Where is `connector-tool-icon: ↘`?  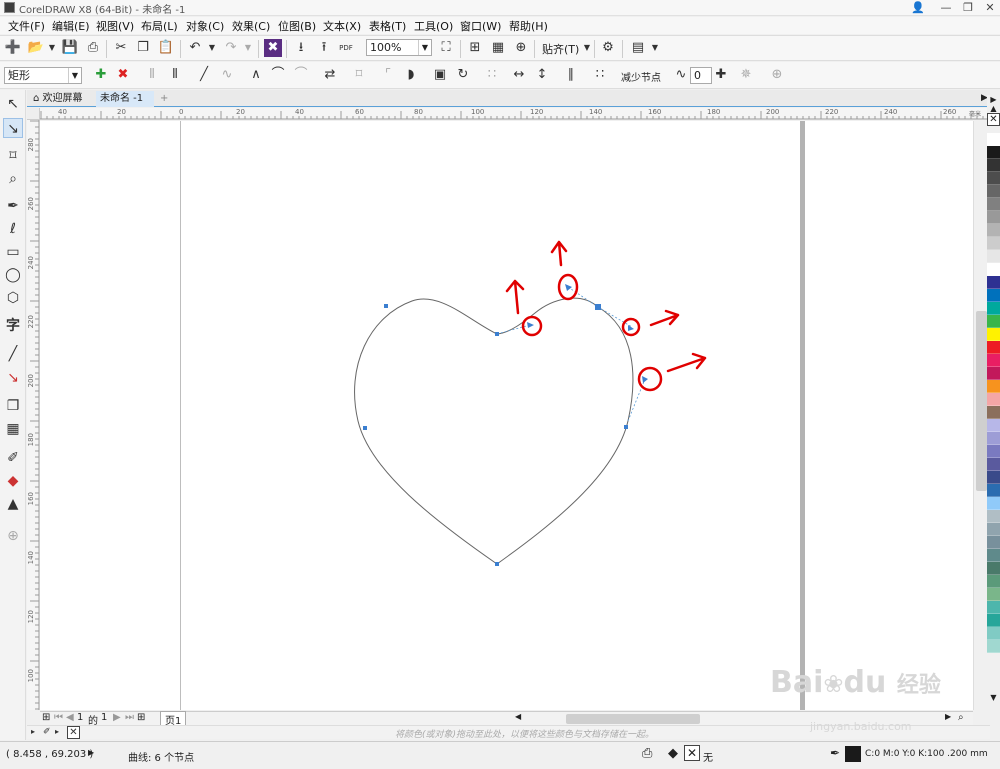 connector-tool-icon: ↘ is located at coordinates (13, 378).